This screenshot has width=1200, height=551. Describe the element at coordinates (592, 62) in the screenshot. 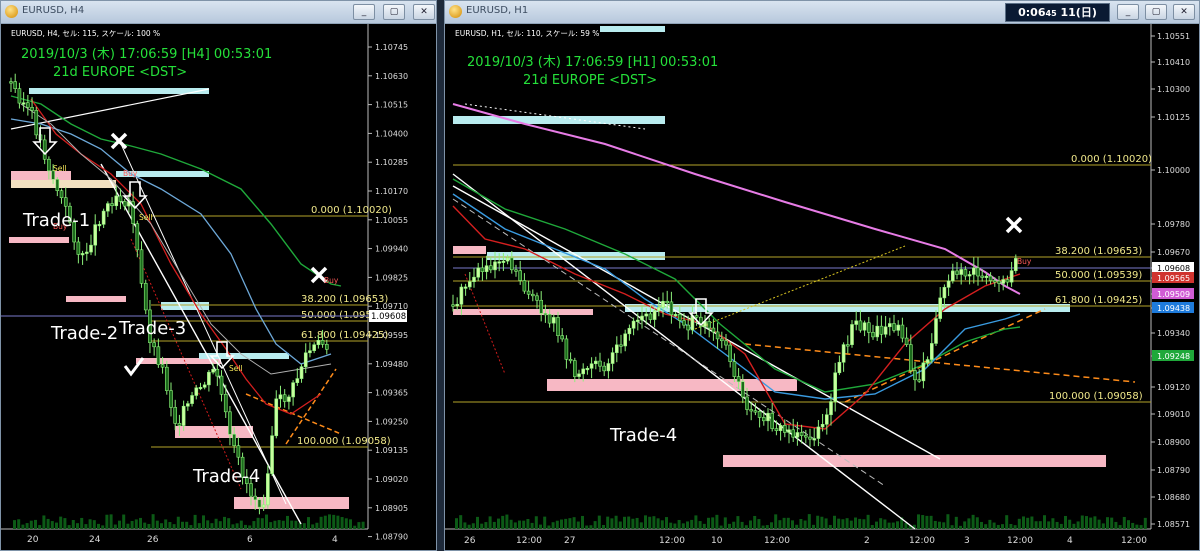

I see `header-timestamp: 2019/10/3 (木) 17:06:59 [H1] 00:53:01` at that location.